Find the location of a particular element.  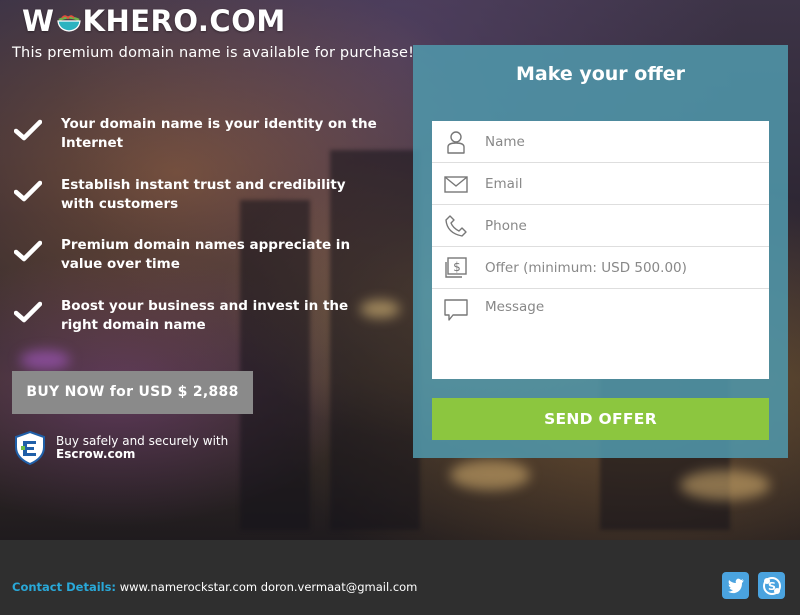

email-field: Email is located at coordinates (600, 184).